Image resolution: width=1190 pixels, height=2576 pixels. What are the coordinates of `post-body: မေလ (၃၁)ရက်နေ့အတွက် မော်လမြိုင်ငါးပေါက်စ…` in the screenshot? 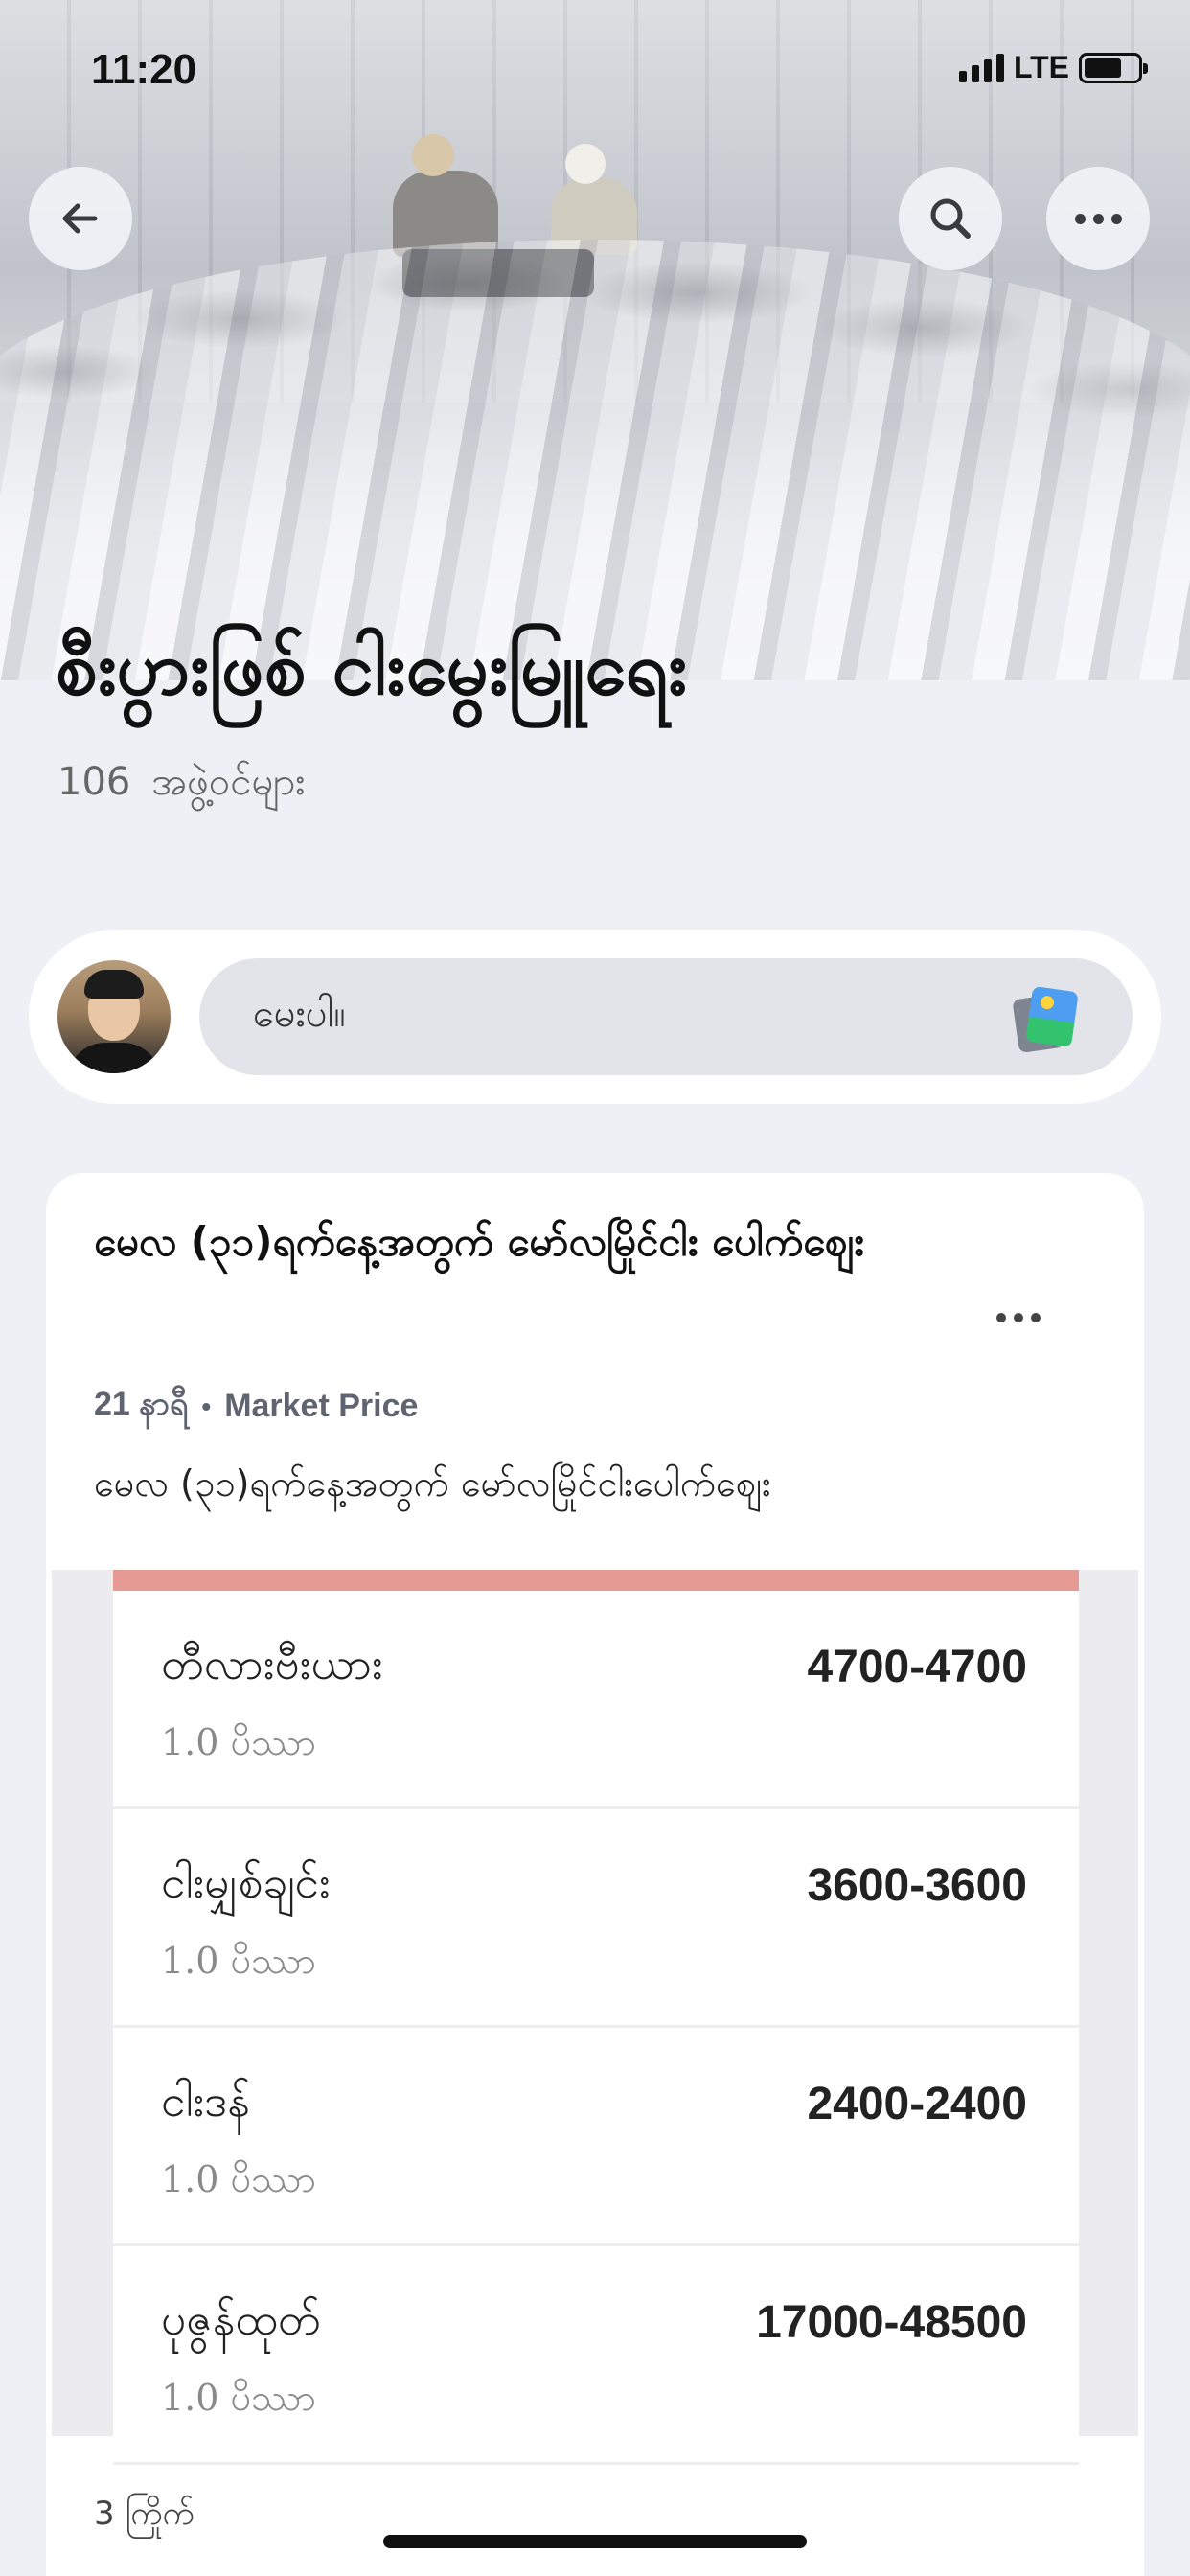 It's located at (433, 1483).